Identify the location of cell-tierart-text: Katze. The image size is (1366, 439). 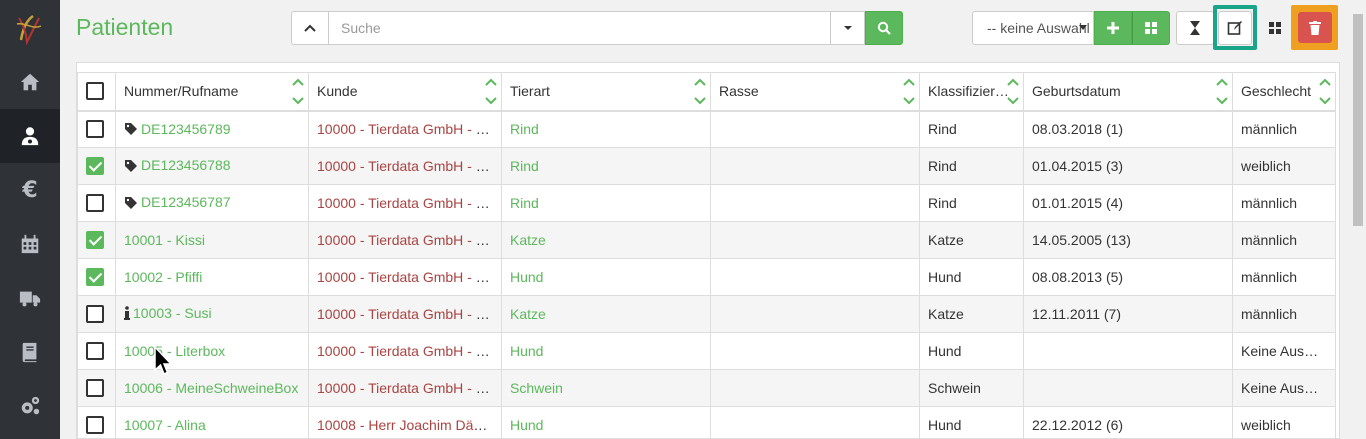
(528, 240).